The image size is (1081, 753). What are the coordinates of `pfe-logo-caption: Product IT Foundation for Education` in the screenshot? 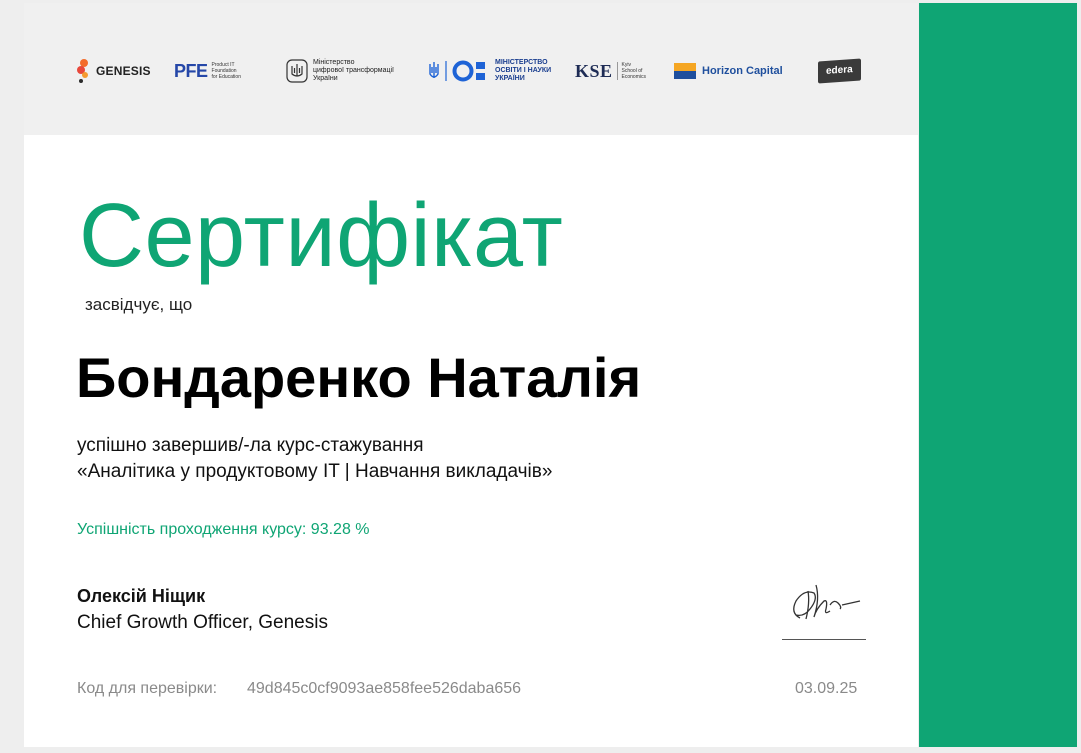 It's located at (226, 71).